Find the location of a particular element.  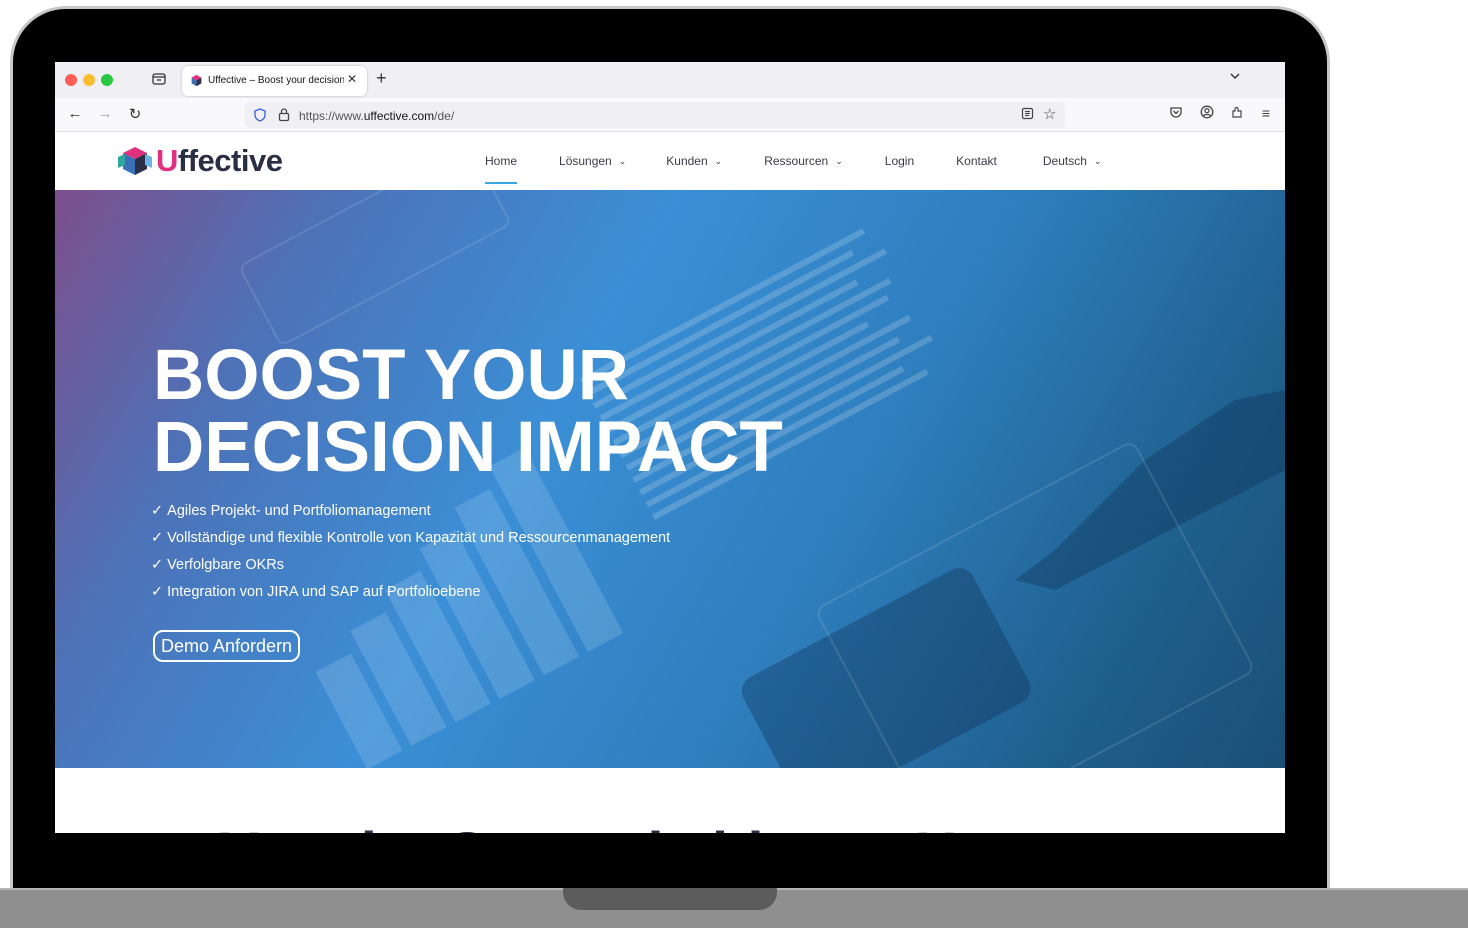

tab-list-icon is located at coordinates (159, 79).